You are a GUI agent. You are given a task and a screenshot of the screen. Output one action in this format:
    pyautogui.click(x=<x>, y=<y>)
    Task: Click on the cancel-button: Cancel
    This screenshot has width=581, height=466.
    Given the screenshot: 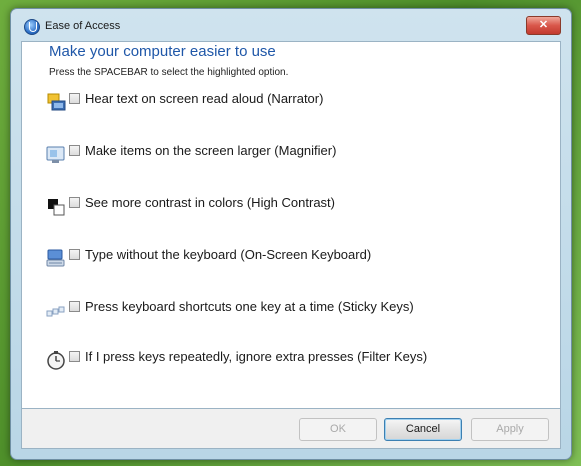 What is the action you would take?
    pyautogui.click(x=423, y=429)
    